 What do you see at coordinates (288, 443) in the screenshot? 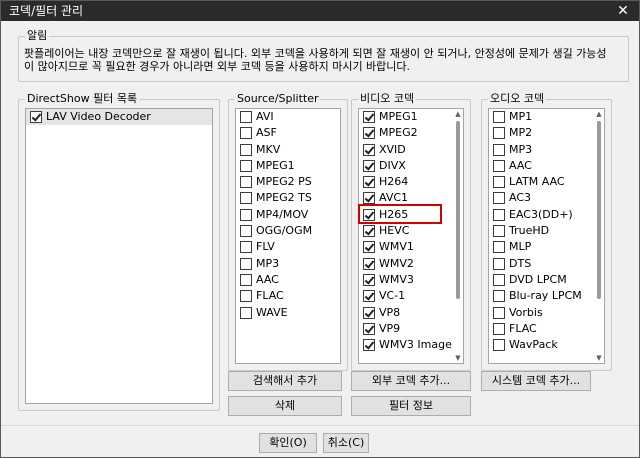
I see `ok-button: 확인(O)` at bounding box center [288, 443].